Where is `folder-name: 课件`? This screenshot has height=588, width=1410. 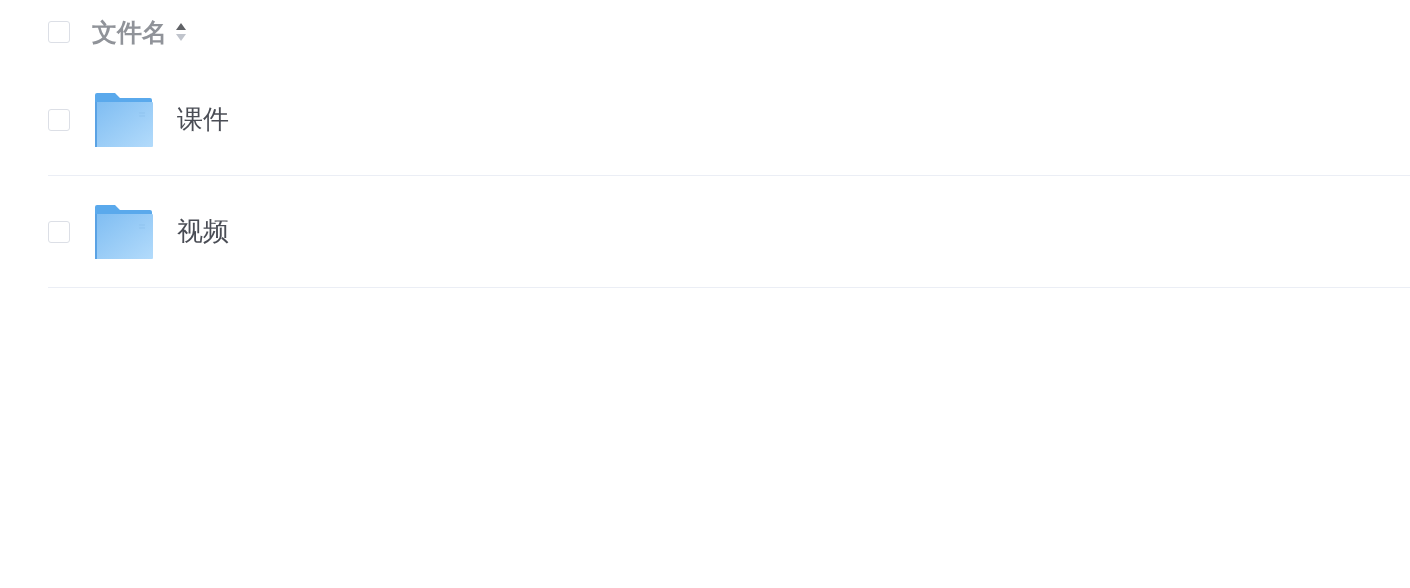 folder-name: 课件 is located at coordinates (203, 119).